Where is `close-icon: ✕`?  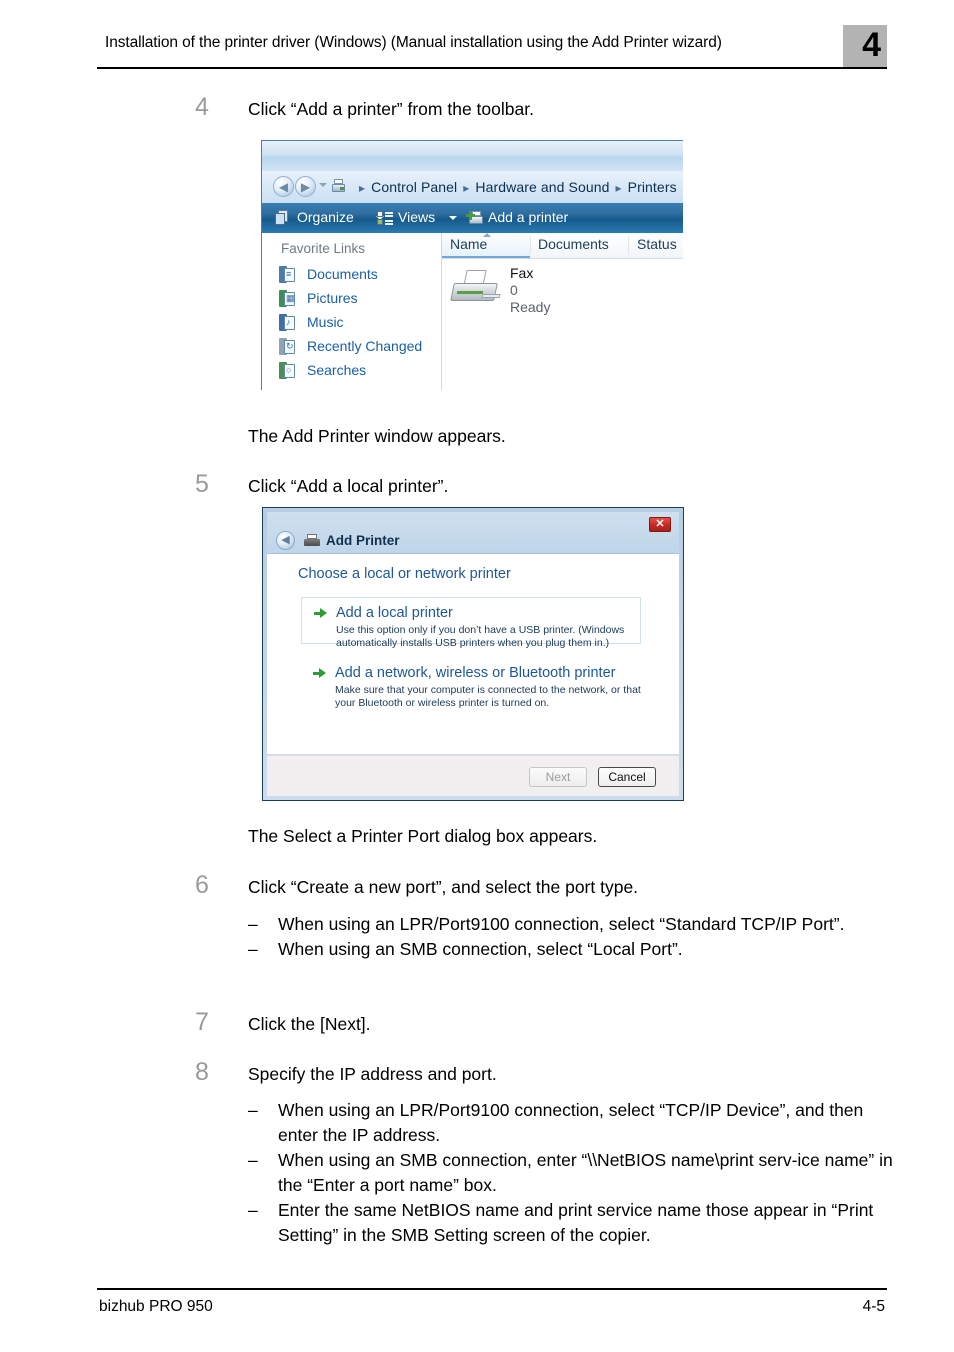
close-icon: ✕ is located at coordinates (660, 524).